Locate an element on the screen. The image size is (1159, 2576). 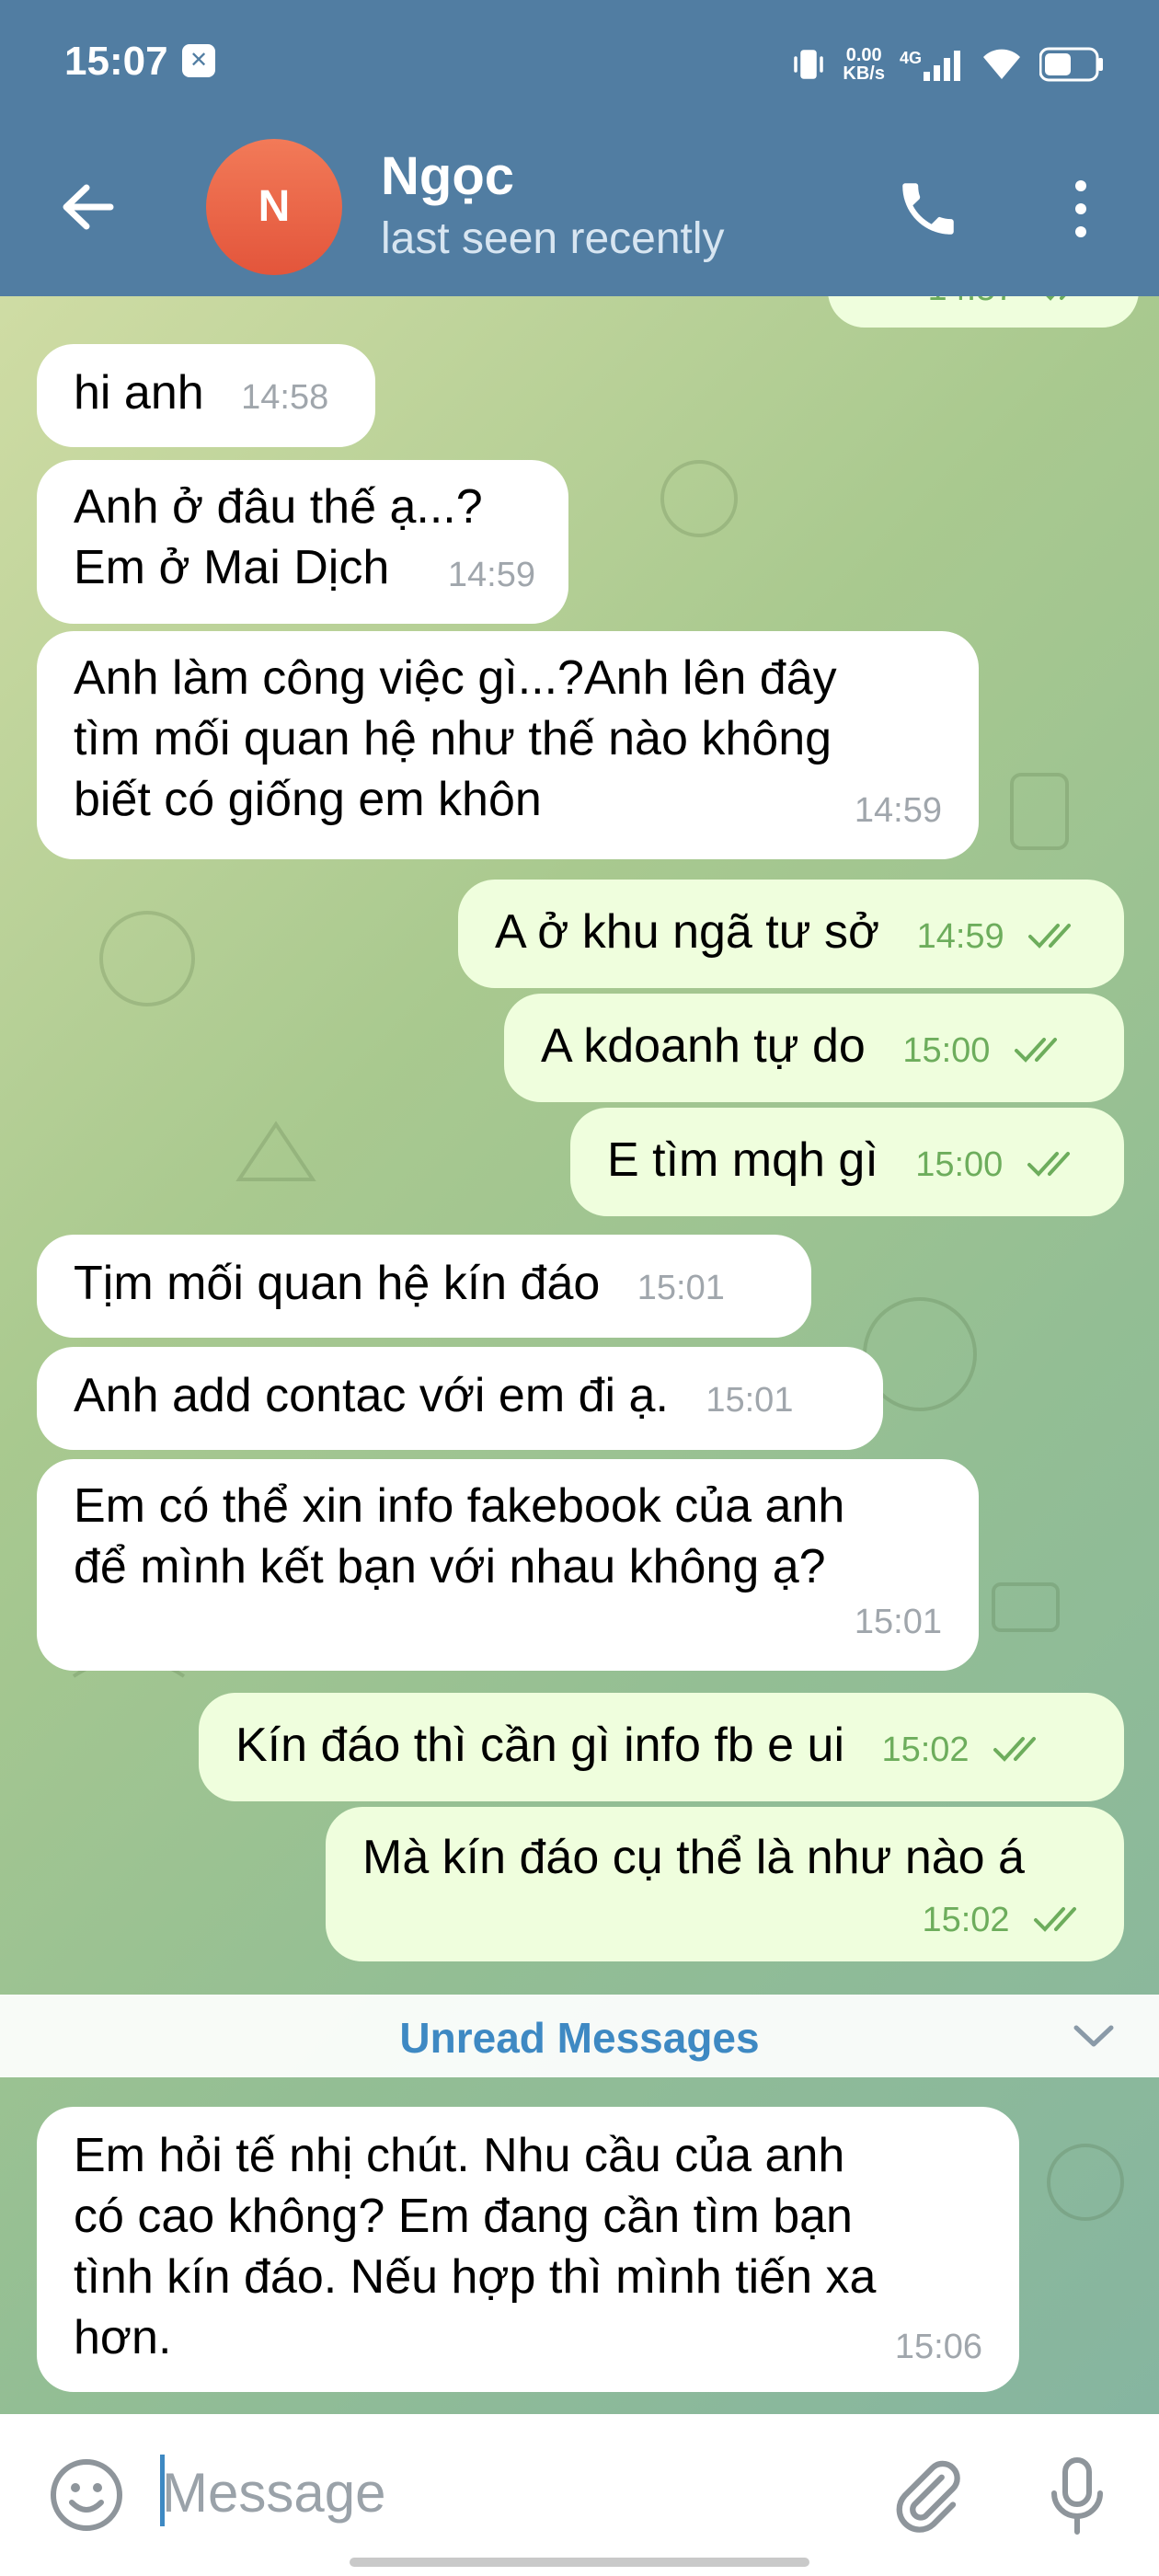
message-out-partial: 14:57 is located at coordinates (983, 312).